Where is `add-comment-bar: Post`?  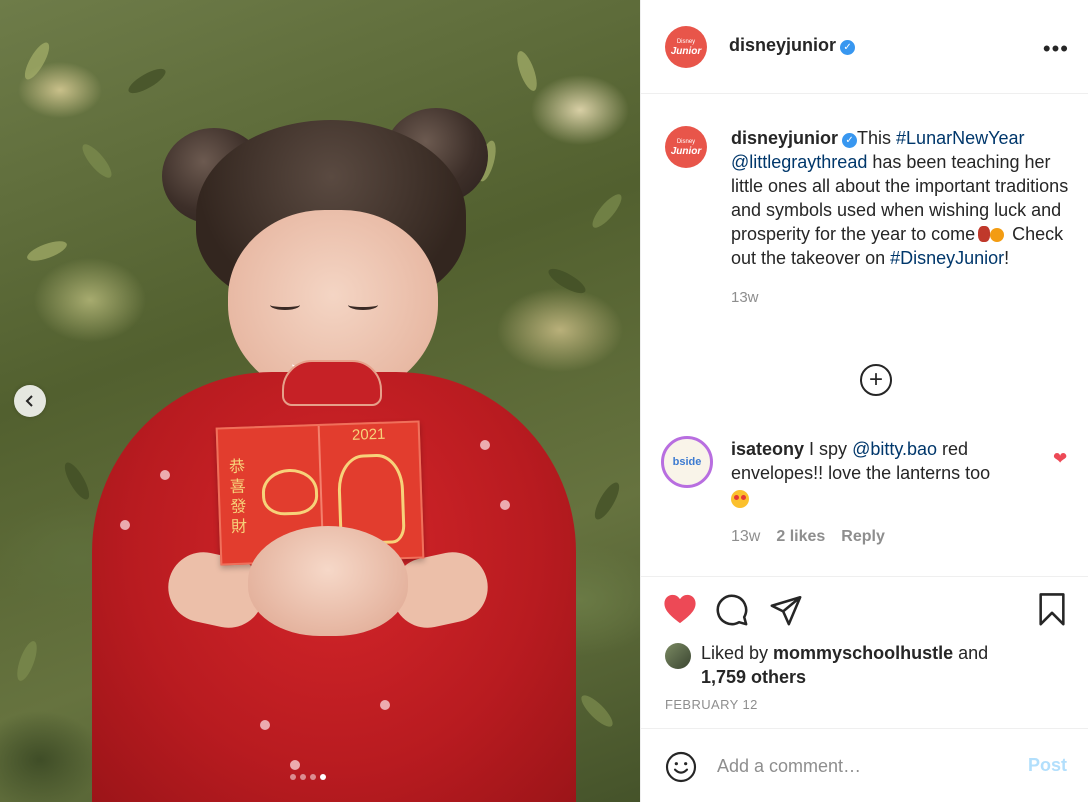
add-comment-bar: Post is located at coordinates (864, 765).